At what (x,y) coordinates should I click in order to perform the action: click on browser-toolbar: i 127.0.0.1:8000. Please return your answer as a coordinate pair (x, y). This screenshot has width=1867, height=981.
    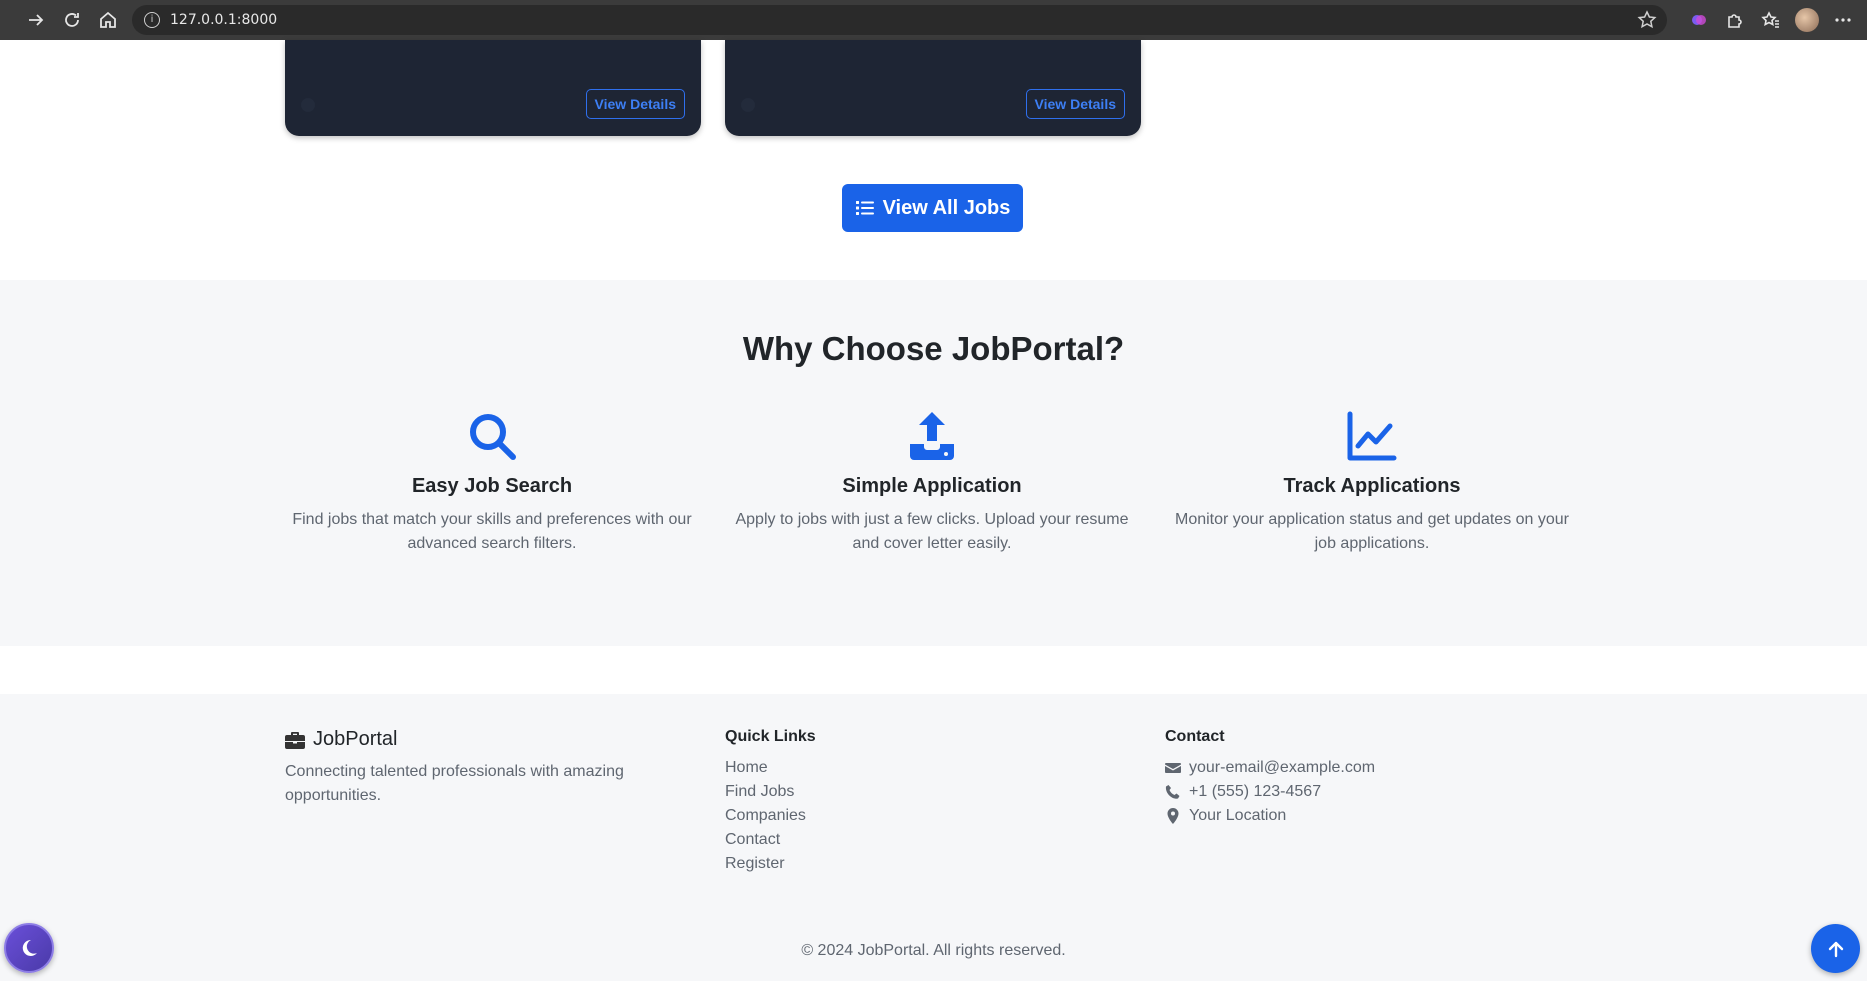
    Looking at the image, I should click on (933, 20).